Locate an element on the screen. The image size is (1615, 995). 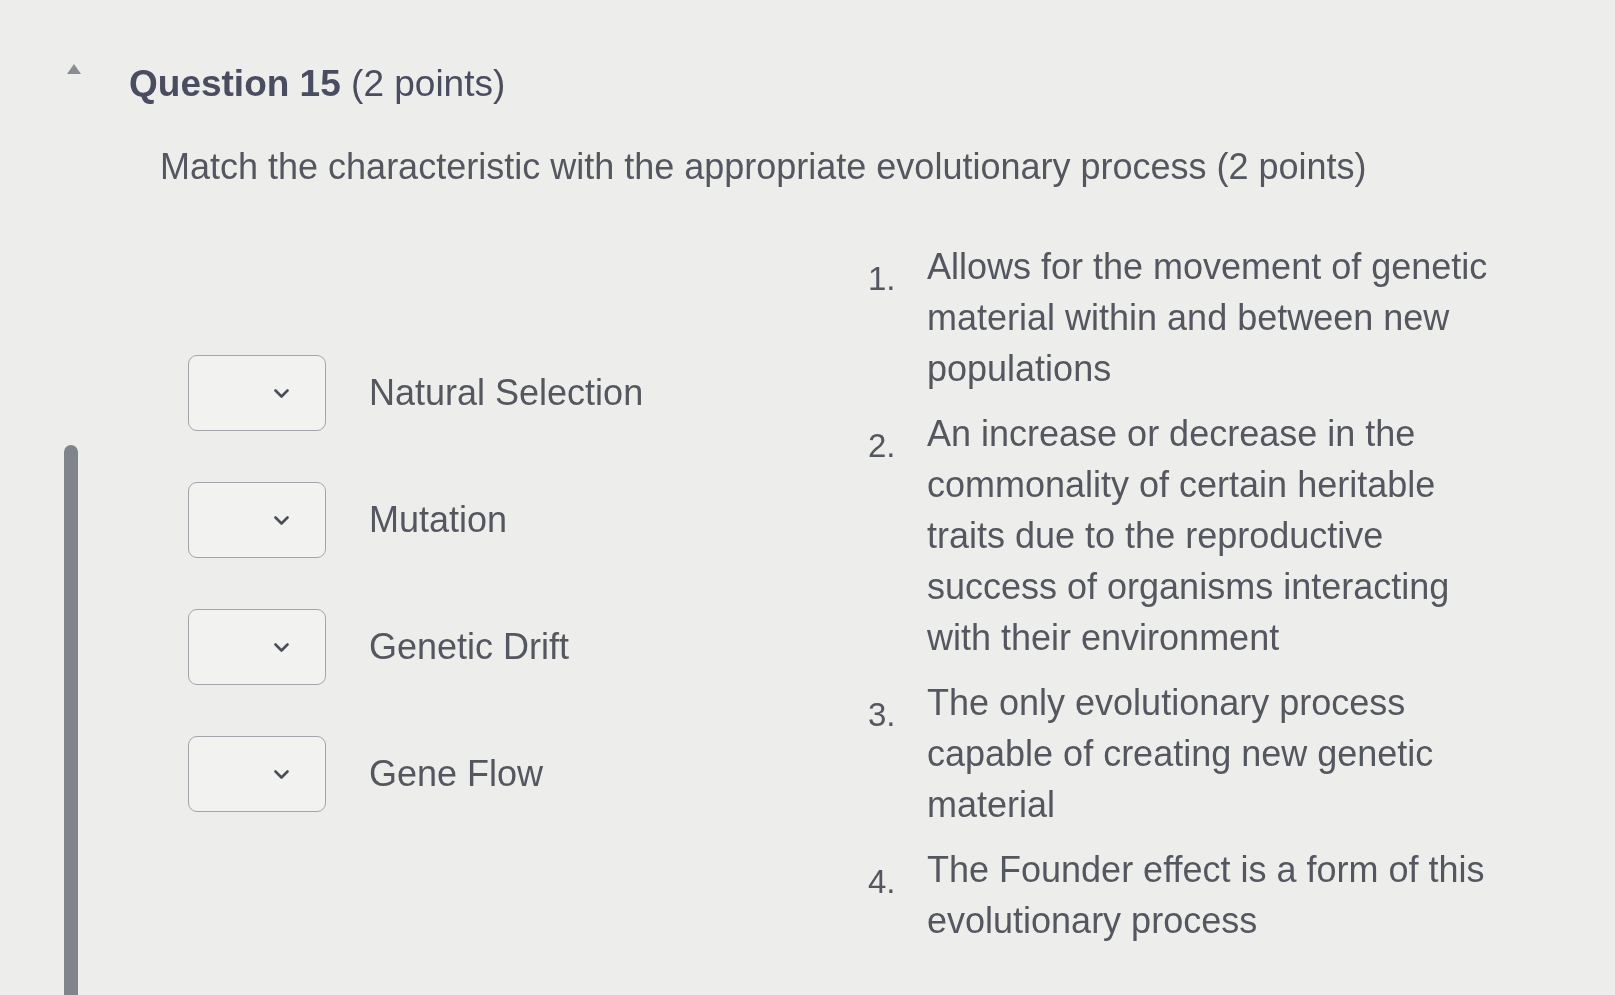
choice-number: 3. is located at coordinates (882, 715).